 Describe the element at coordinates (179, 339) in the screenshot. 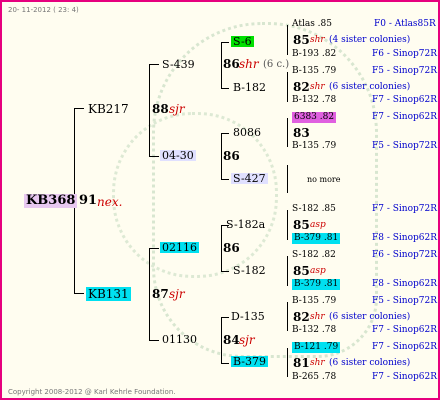

I see `gen3-id: 01130` at that location.